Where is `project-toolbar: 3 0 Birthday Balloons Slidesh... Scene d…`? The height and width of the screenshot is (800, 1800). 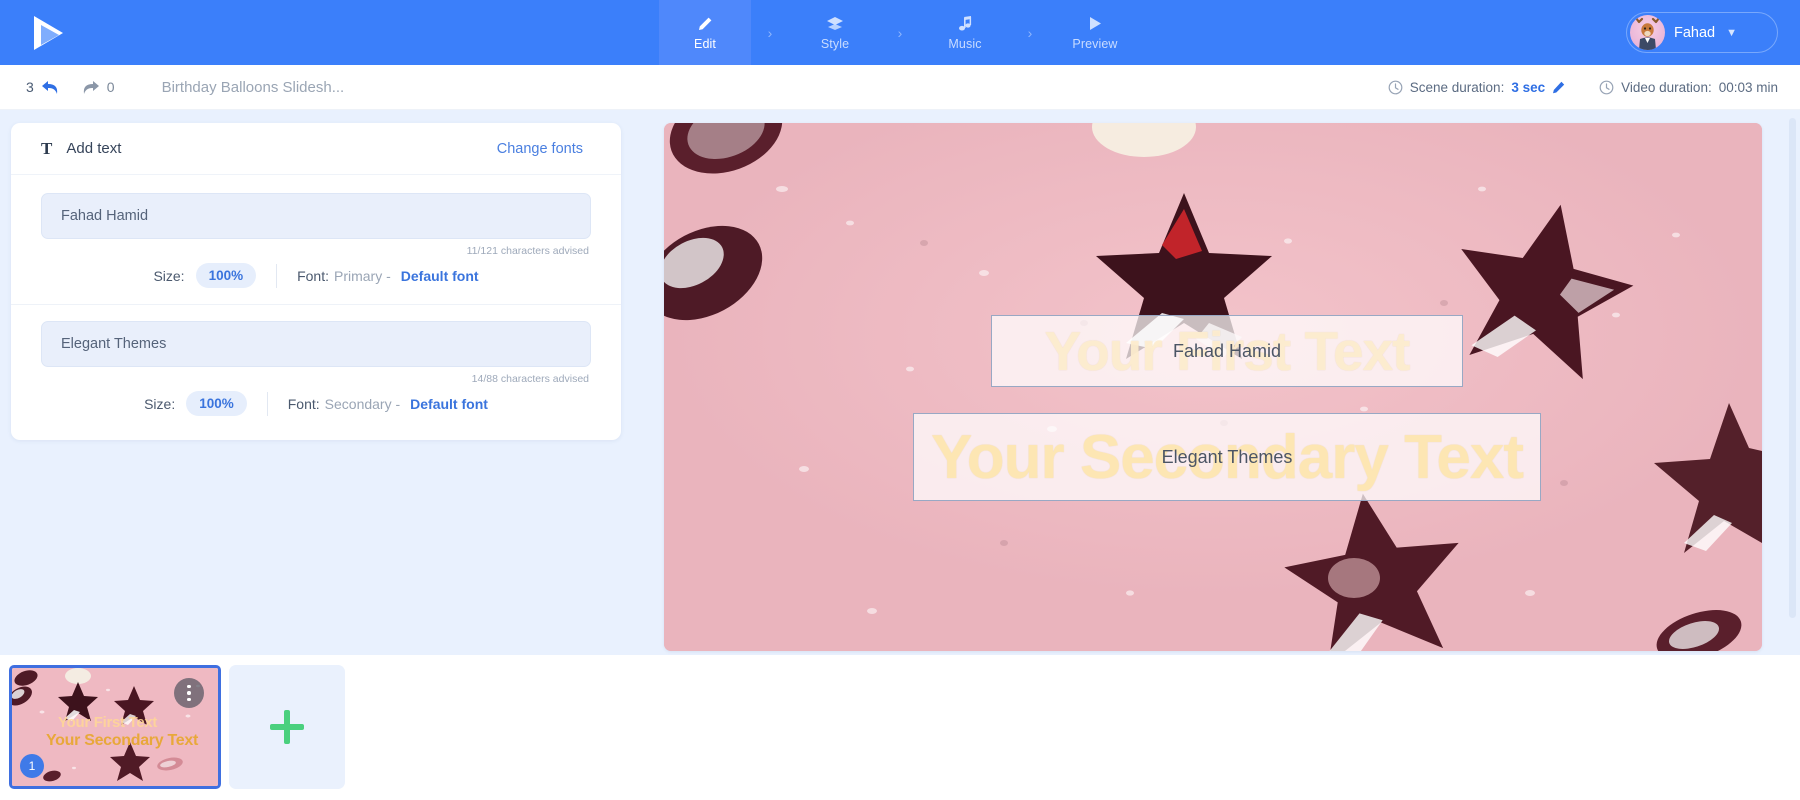 project-toolbar: 3 0 Birthday Balloons Slidesh... Scene d… is located at coordinates (900, 87).